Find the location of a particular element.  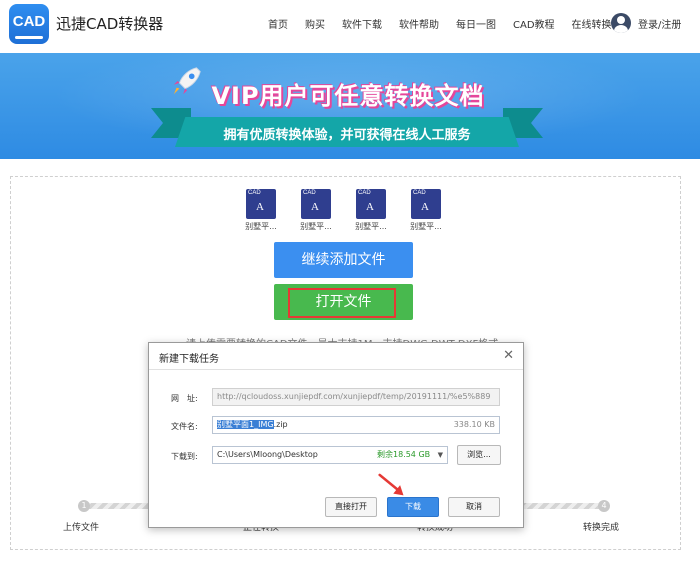

step-label-4: 转换完成 is located at coordinates (601, 528).